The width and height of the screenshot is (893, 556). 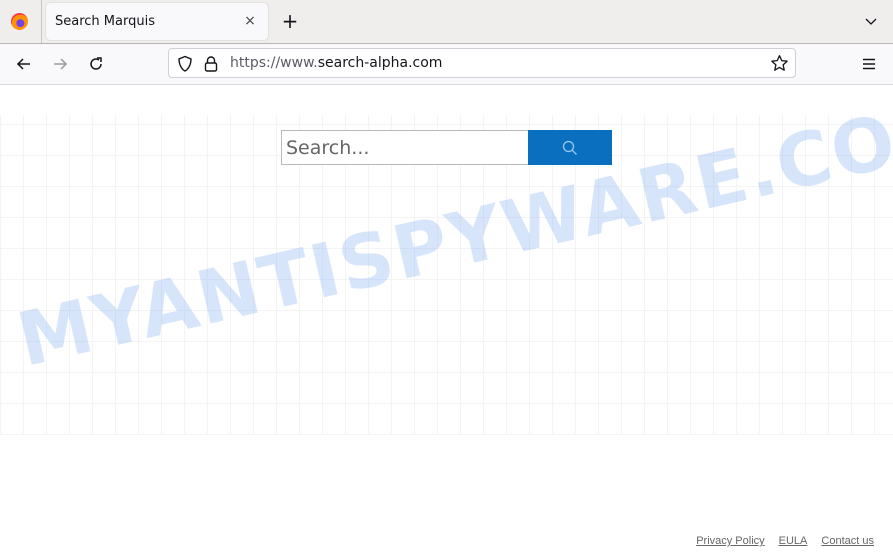 I want to click on bookmark-star-icon, so click(x=779, y=63).